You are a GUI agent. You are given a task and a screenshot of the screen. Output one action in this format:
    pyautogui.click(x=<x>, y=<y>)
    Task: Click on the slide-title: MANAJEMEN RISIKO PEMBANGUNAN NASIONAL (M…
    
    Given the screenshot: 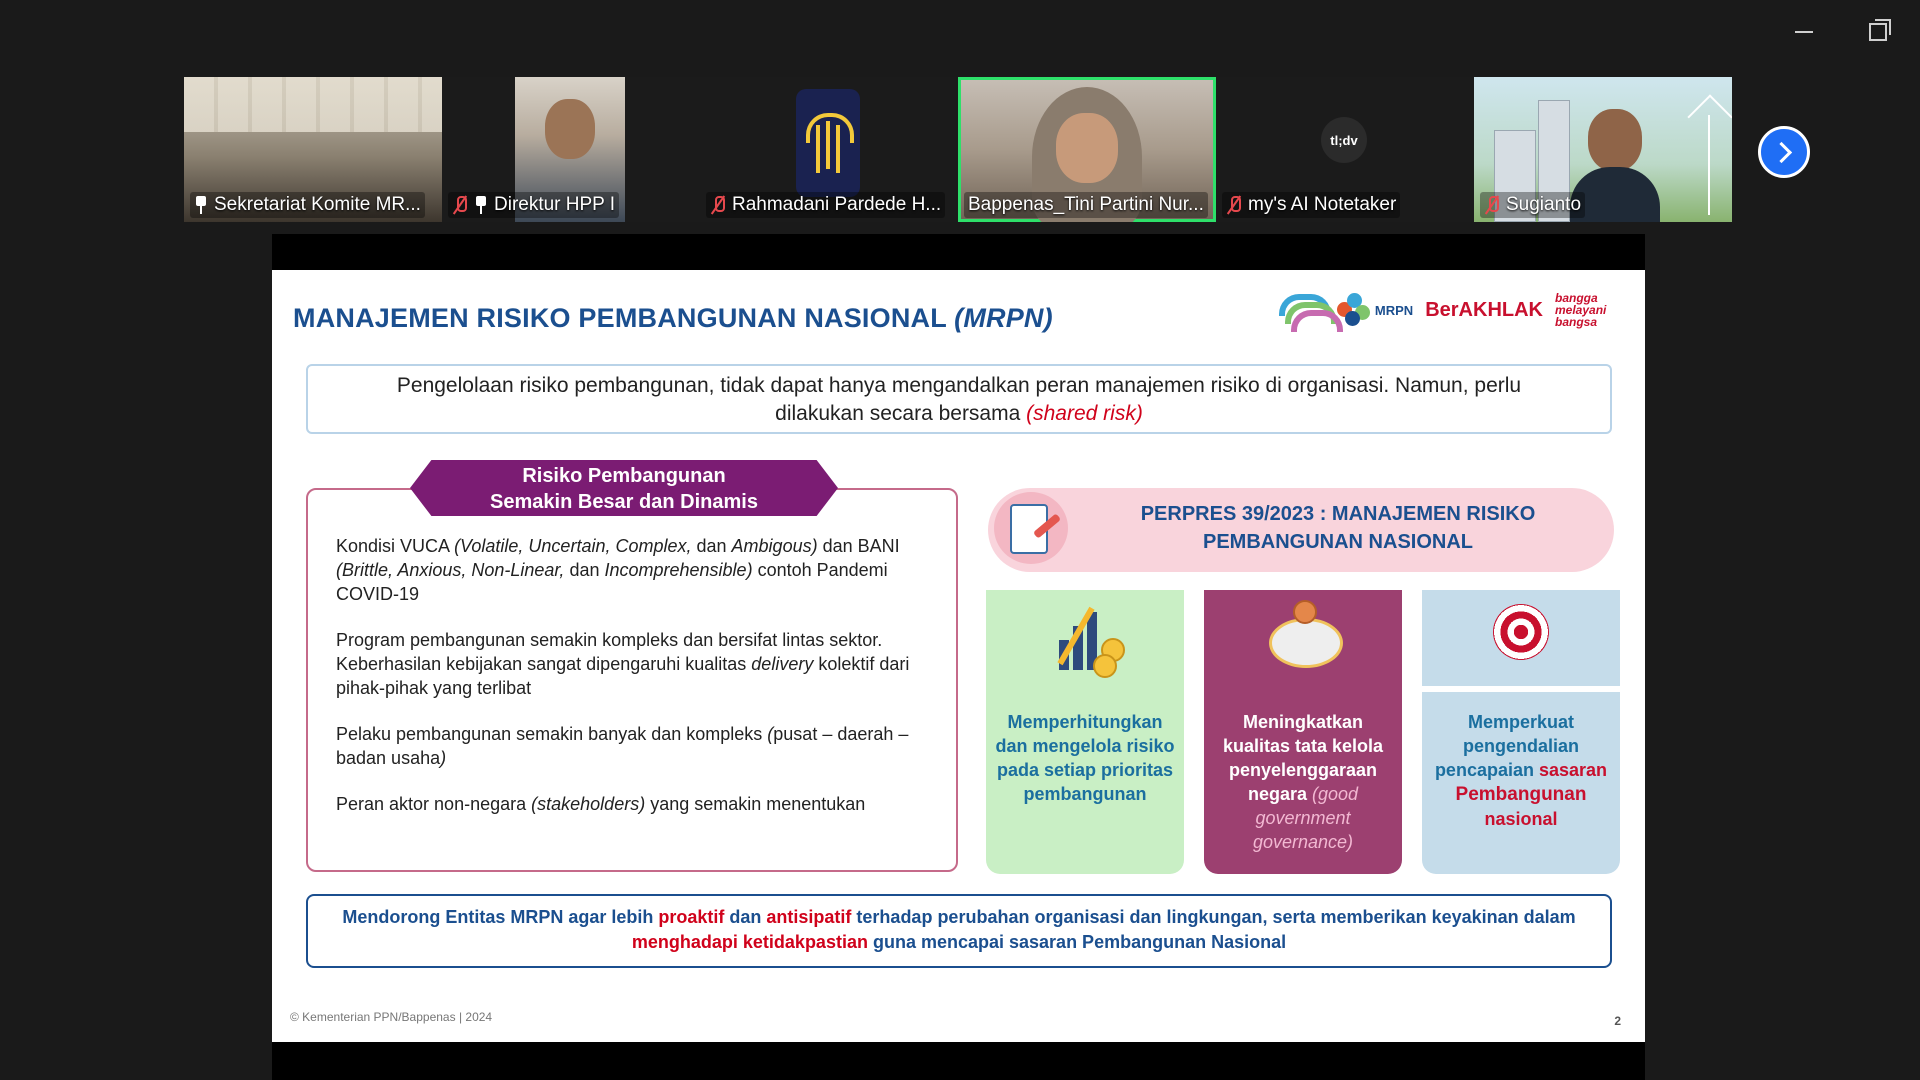 What is the action you would take?
    pyautogui.click(x=673, y=318)
    